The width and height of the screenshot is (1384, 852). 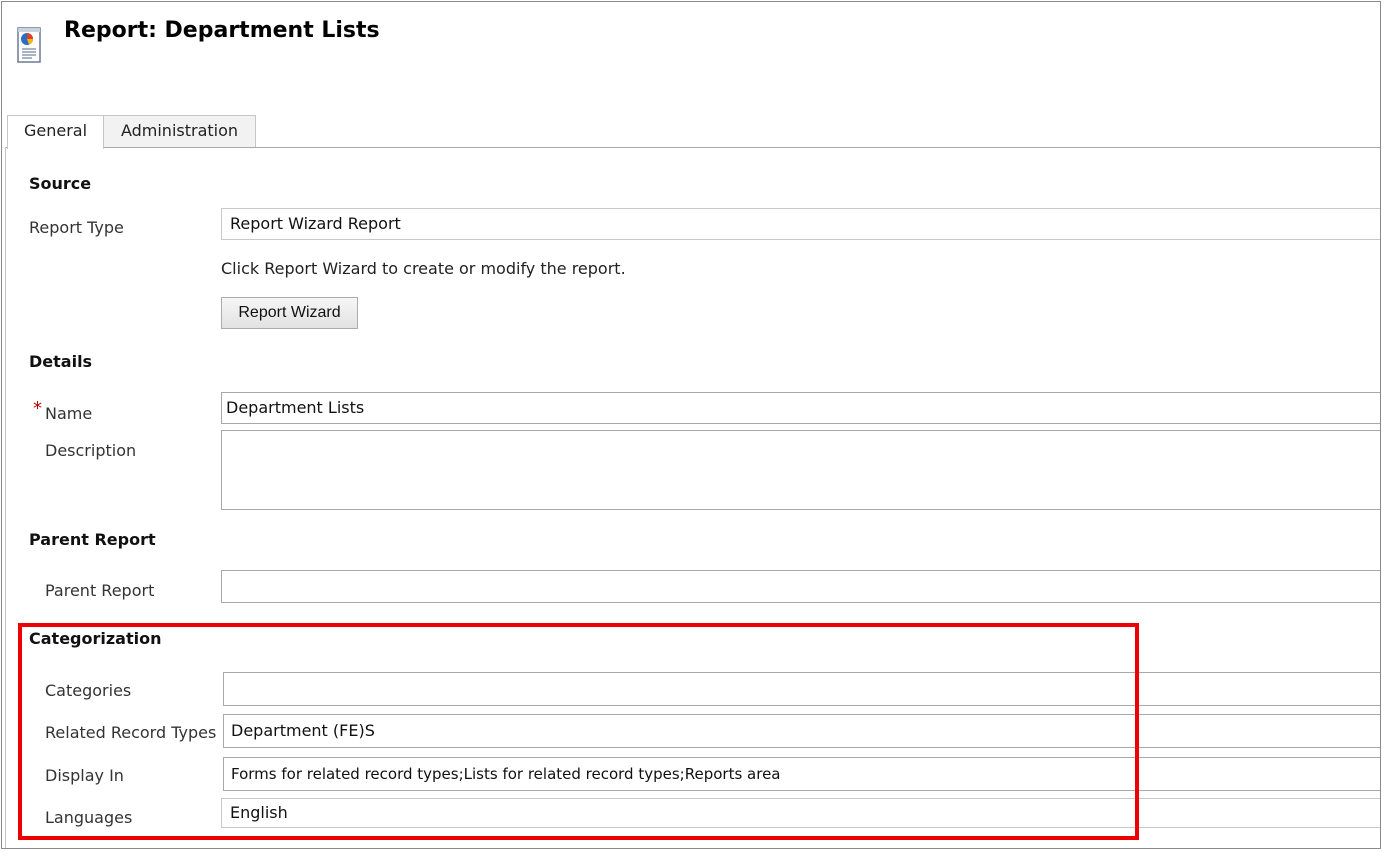 I want to click on parent-report-lookup, so click(x=800, y=586).